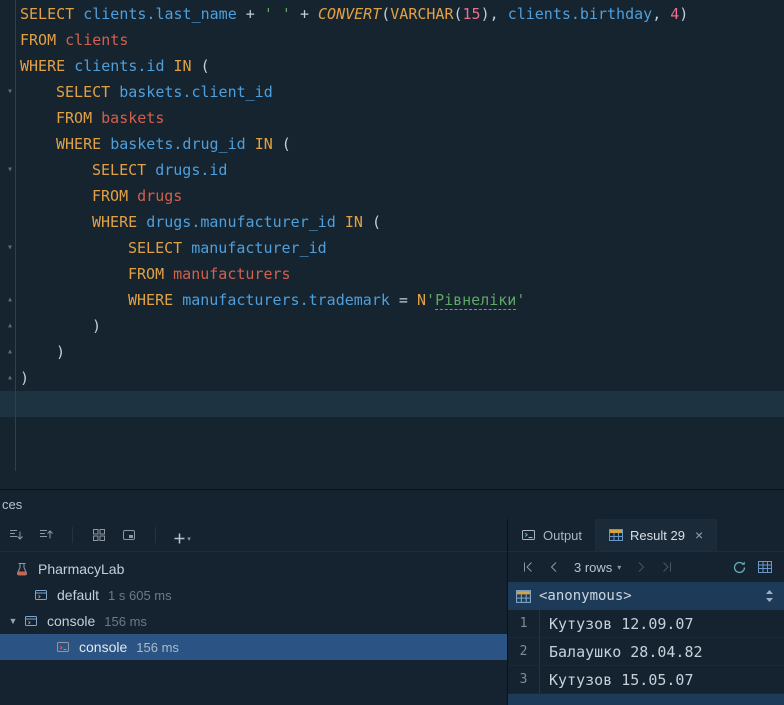 This screenshot has width=784, height=705. What do you see at coordinates (38, 40) in the screenshot?
I see `token-kw: FROM` at bounding box center [38, 40].